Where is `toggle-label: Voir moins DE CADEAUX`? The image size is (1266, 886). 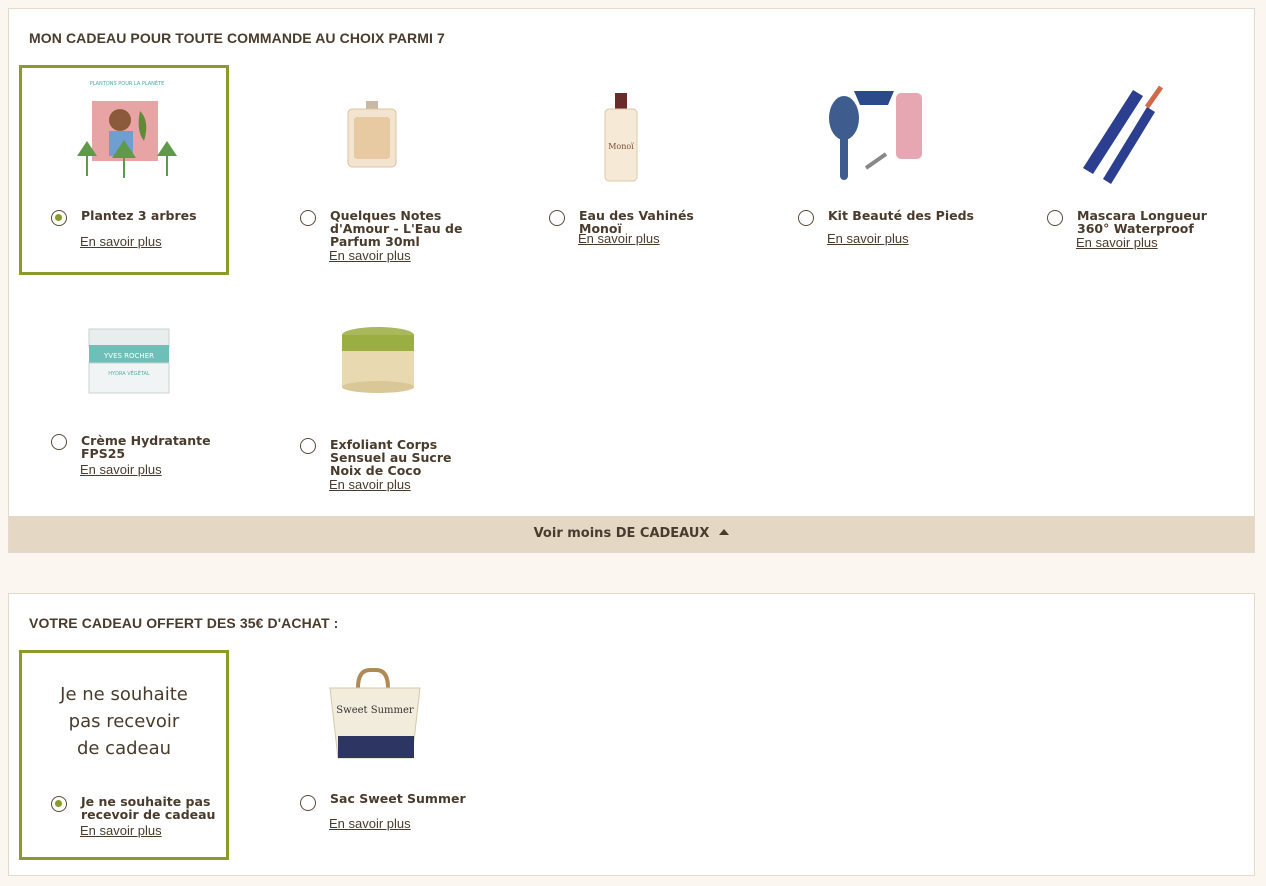
toggle-label: Voir moins DE CADEAUX is located at coordinates (621, 533).